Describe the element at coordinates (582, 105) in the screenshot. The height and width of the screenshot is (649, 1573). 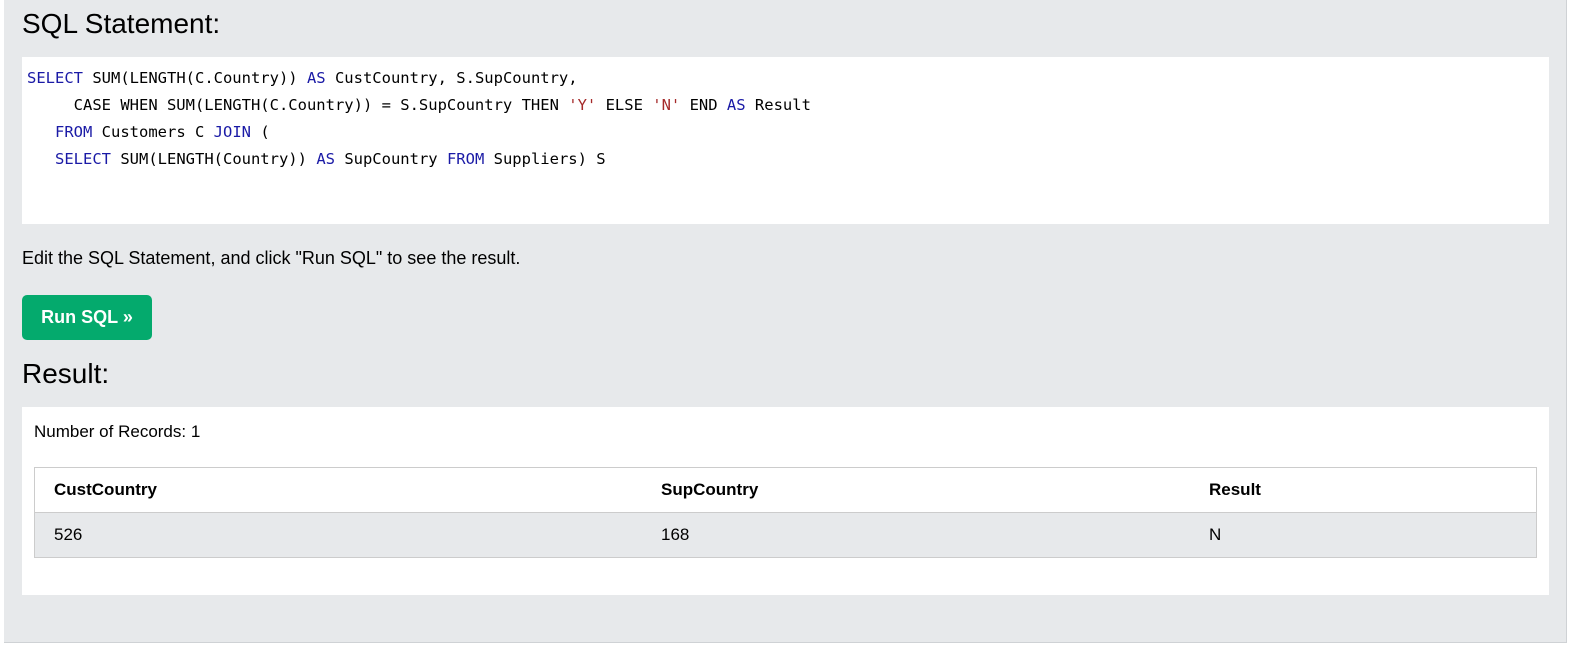
I see `sql-string: 'Y'` at that location.